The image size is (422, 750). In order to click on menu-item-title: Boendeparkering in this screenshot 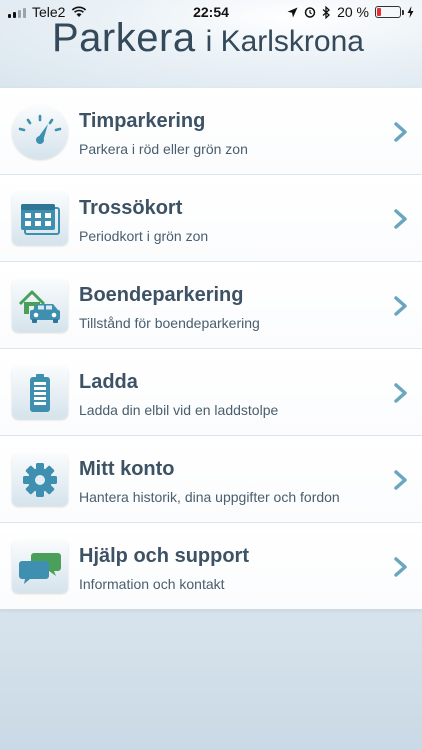, I will do `click(161, 295)`.